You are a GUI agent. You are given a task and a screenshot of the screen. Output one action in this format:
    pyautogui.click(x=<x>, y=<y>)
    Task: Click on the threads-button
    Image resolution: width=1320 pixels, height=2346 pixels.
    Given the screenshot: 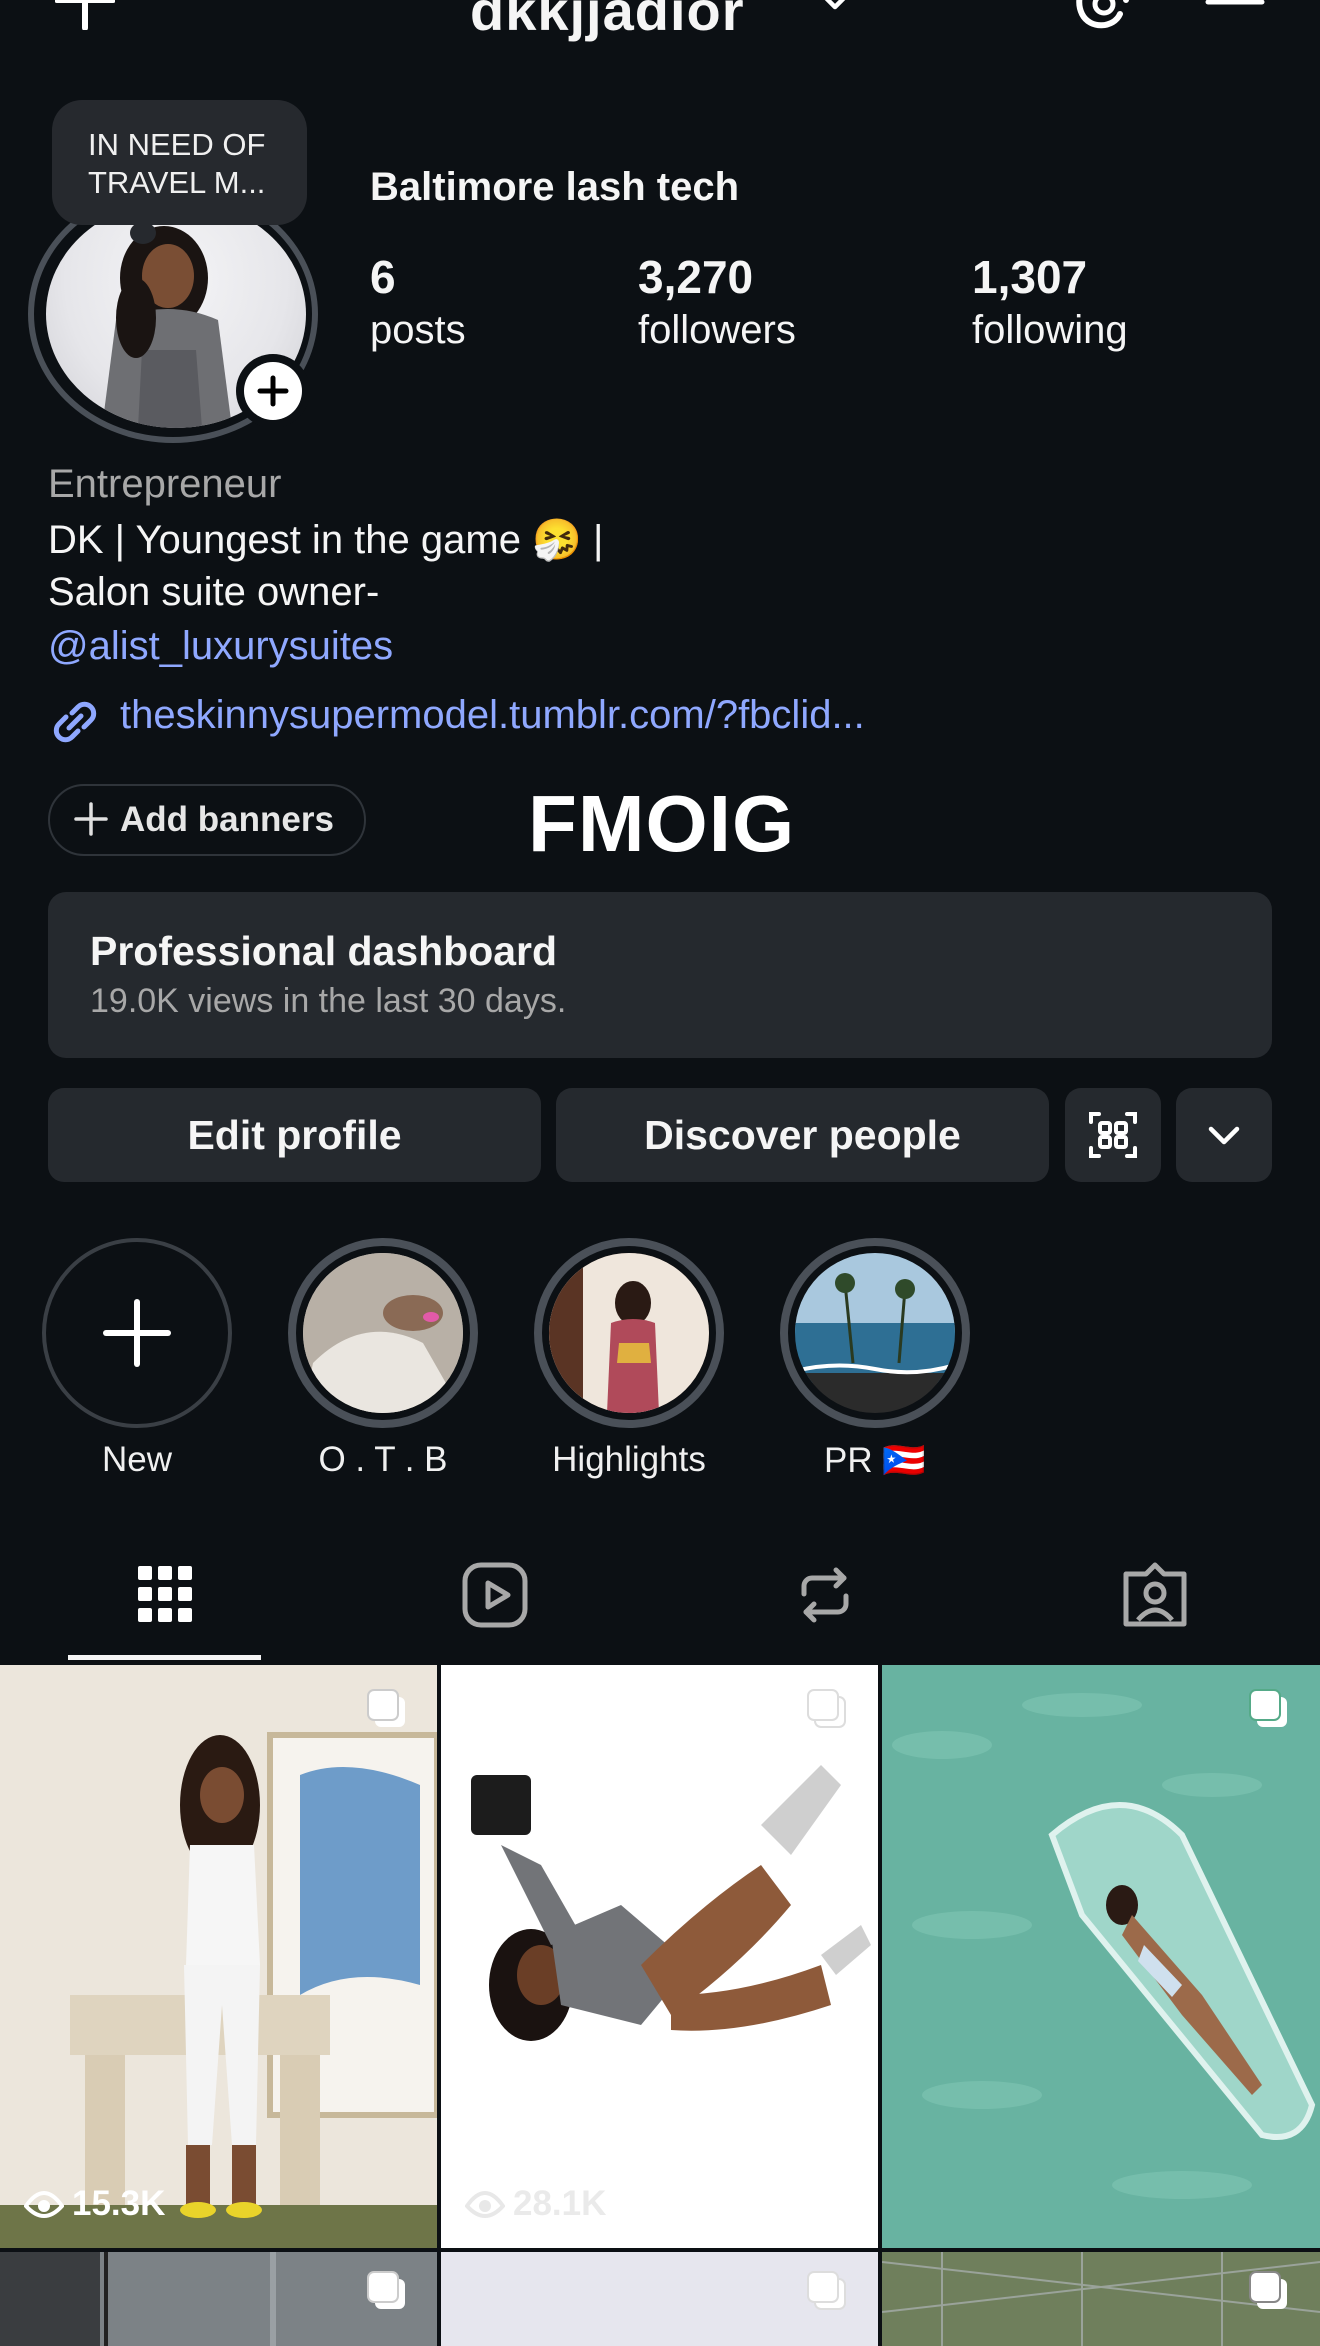 What is the action you would take?
    pyautogui.click(x=1102, y=17)
    